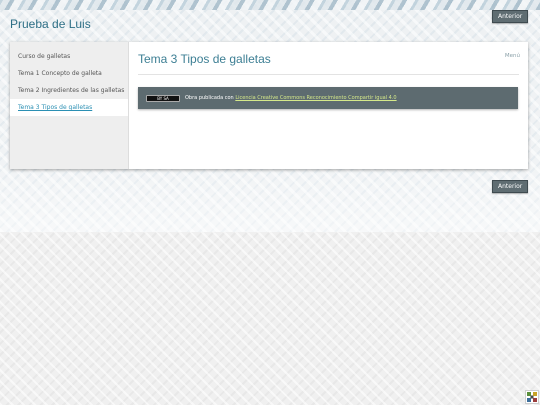 This screenshot has width=540, height=405. What do you see at coordinates (69, 73) in the screenshot?
I see `sidebar-item-tema-1: Tema 1 Concepto de galleta` at bounding box center [69, 73].